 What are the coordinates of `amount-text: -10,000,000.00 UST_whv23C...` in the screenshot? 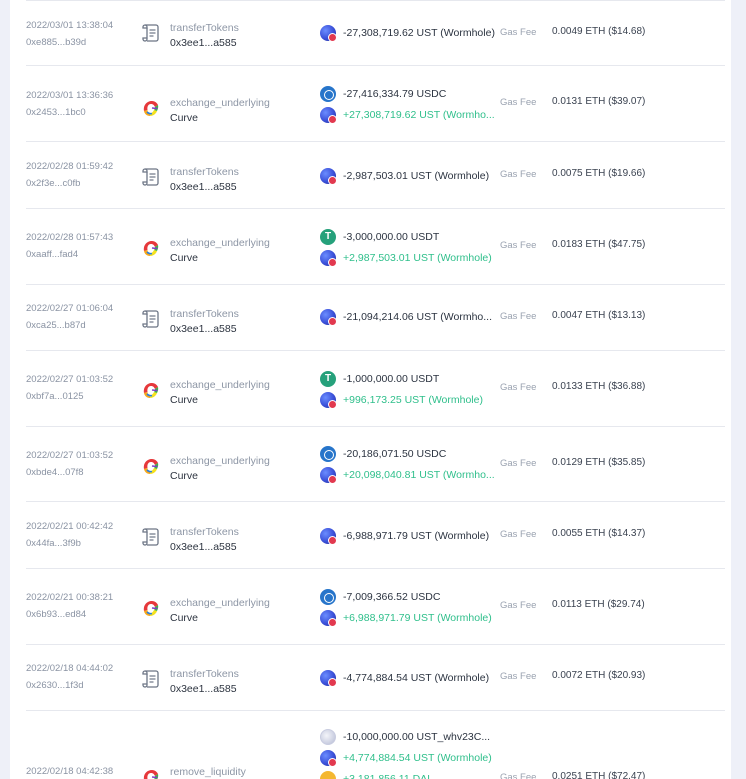 It's located at (417, 737).